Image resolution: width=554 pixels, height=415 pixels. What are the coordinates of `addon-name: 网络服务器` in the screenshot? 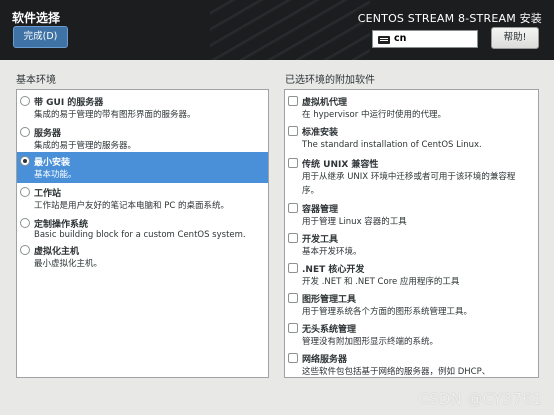 It's located at (325, 360).